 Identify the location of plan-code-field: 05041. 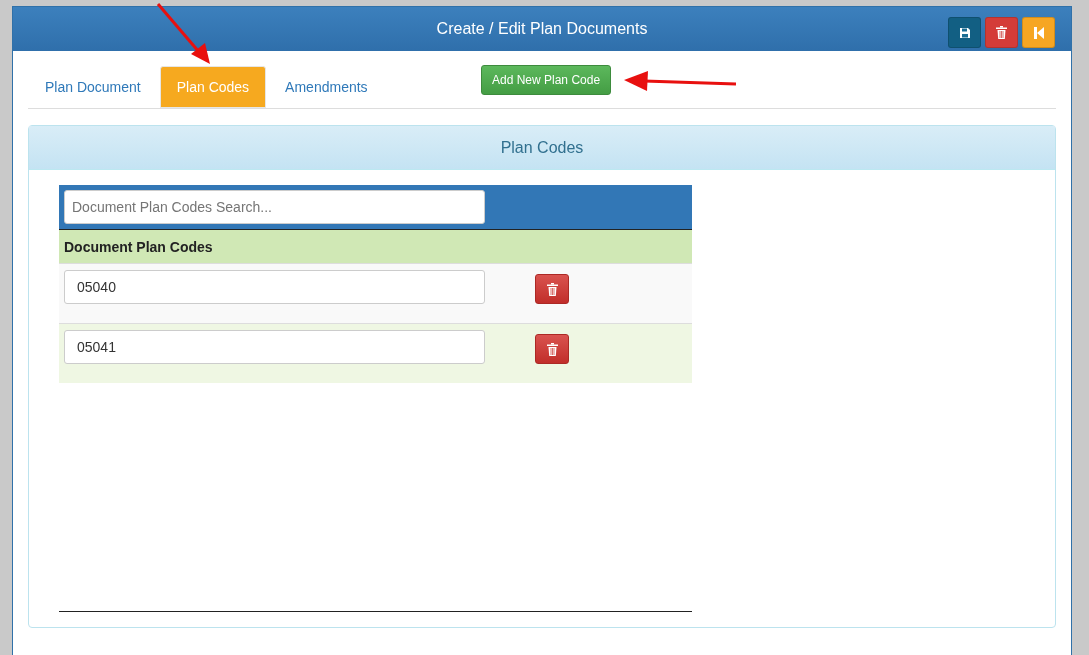
(274, 347).